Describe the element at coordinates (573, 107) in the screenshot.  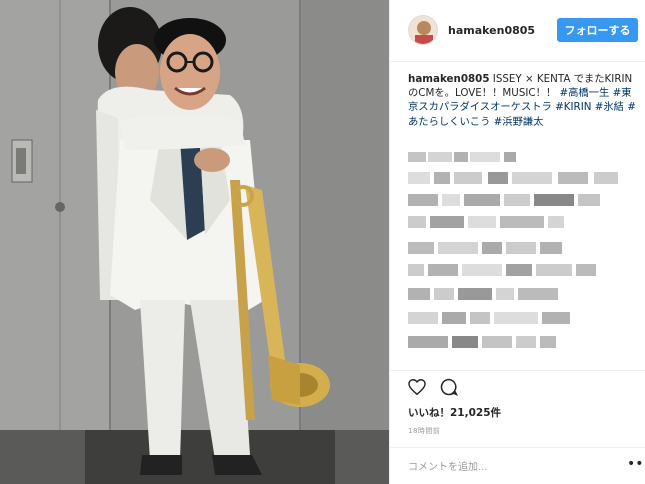
I see `hashtag: #KIRIN` at that location.